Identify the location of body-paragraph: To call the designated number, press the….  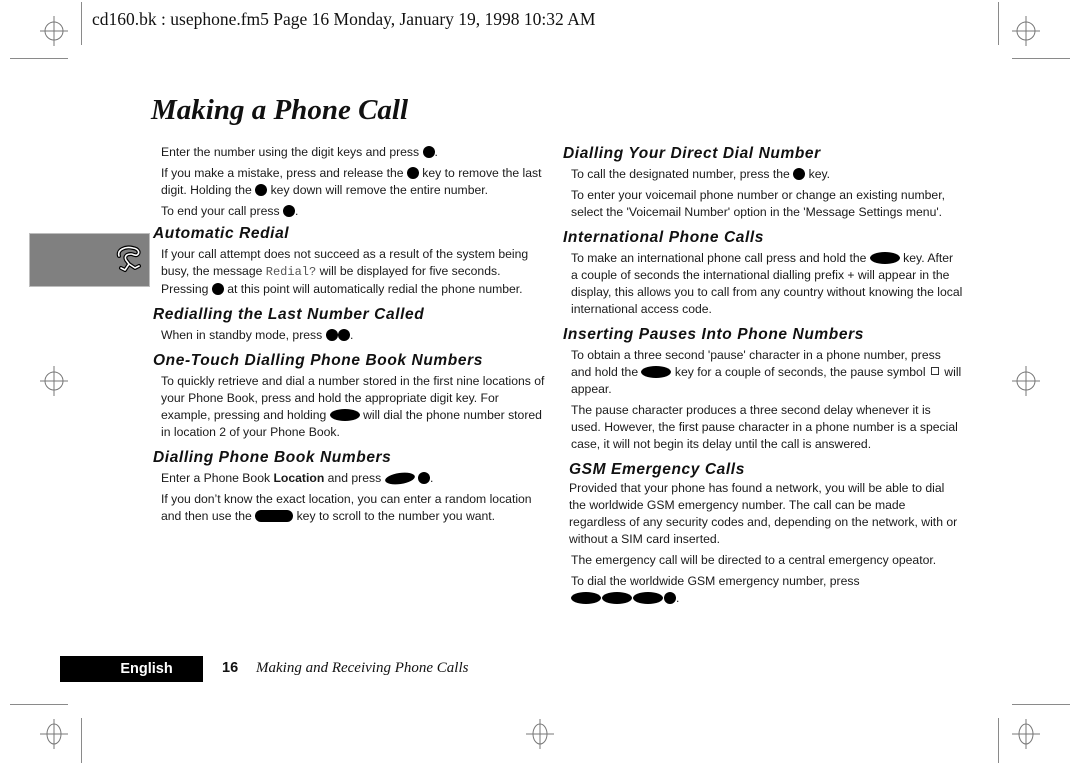
(701, 174).